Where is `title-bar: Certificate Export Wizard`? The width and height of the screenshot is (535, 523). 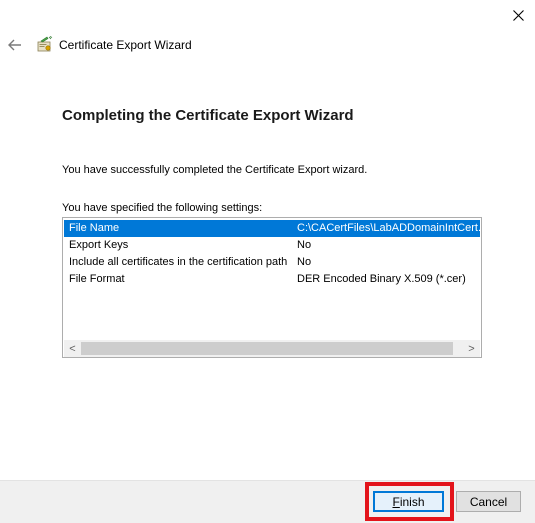 title-bar: Certificate Export Wizard is located at coordinates (267, 32).